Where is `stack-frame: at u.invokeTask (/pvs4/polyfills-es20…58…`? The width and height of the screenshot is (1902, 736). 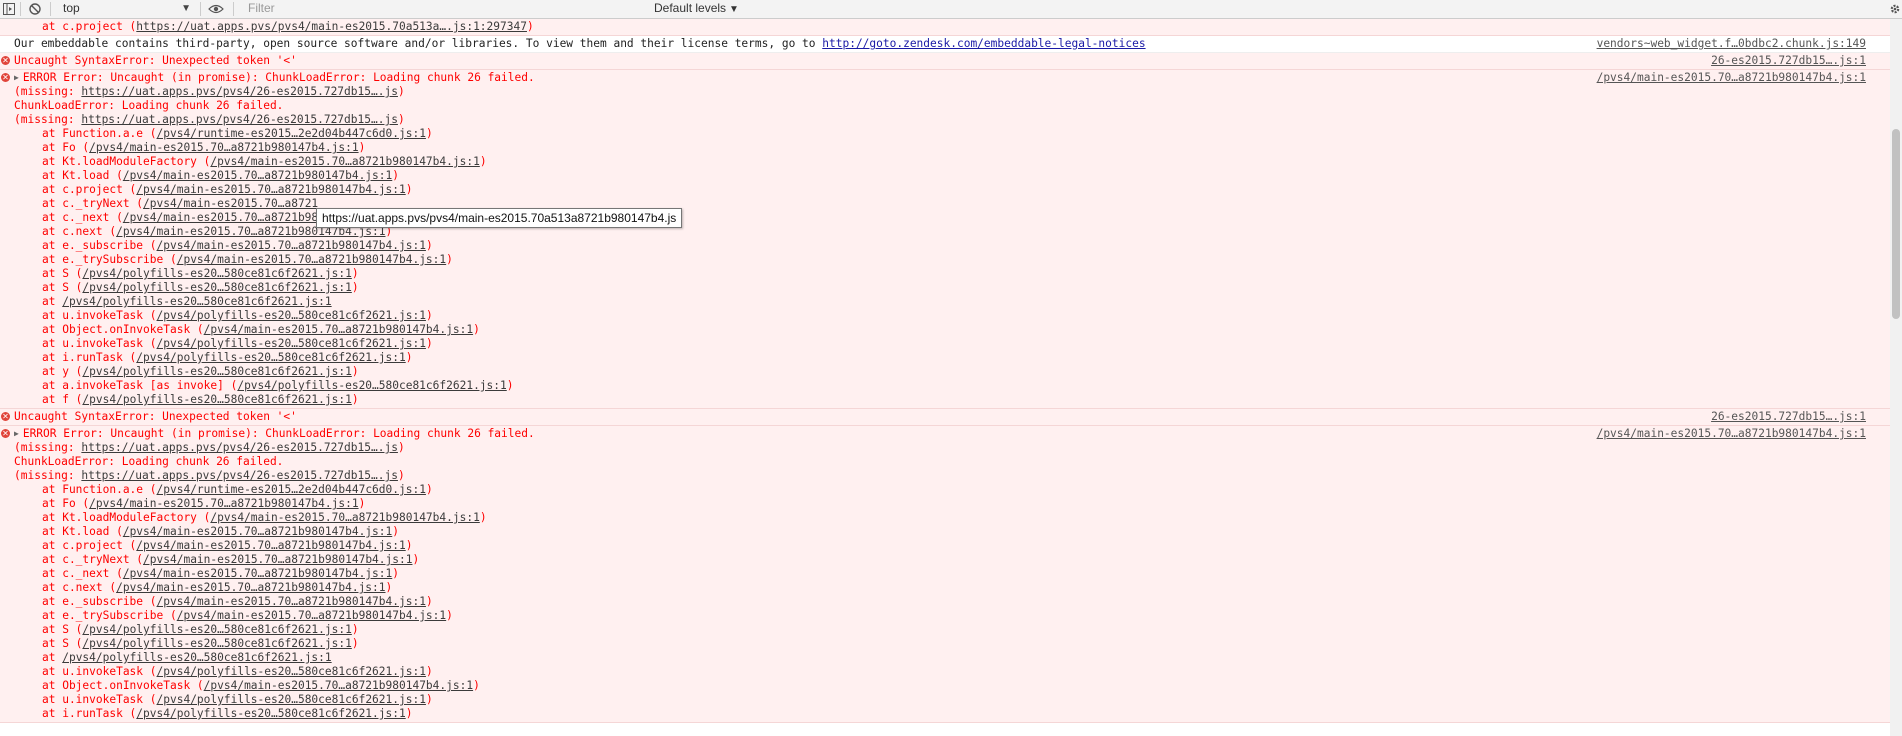
stack-frame: at u.invokeTask (/pvs4/polyfills-es20…58… is located at coordinates (952, 672).